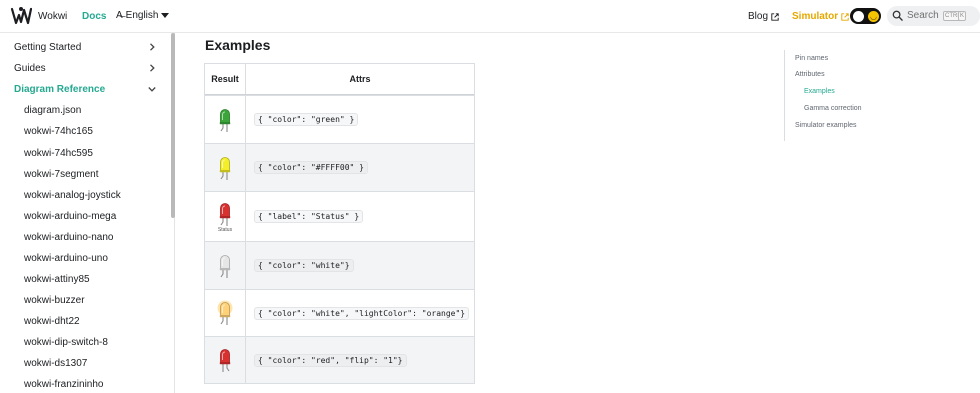 This screenshot has width=980, height=393. I want to click on blog-label: Blog, so click(758, 16).